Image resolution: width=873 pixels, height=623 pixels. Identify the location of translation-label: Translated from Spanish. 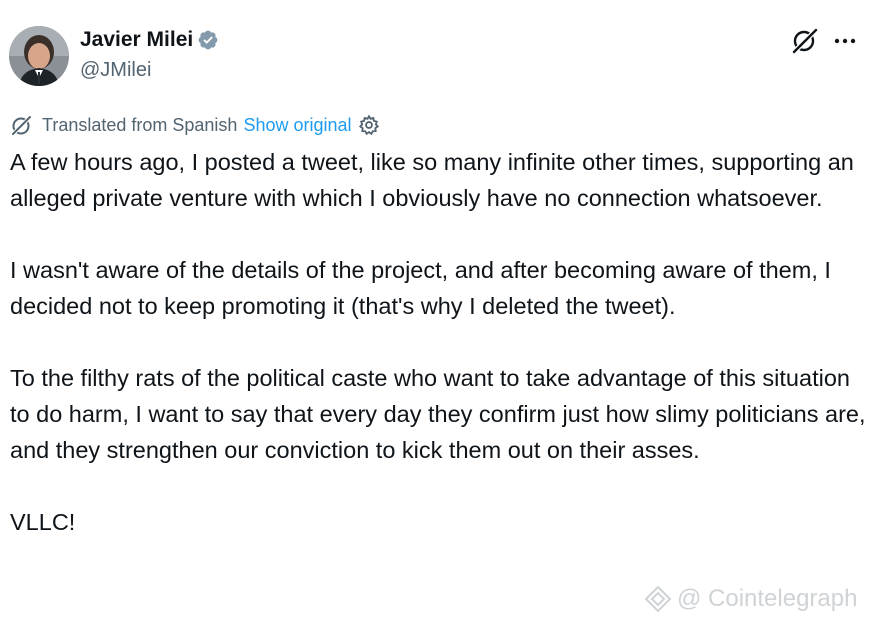
(140, 124).